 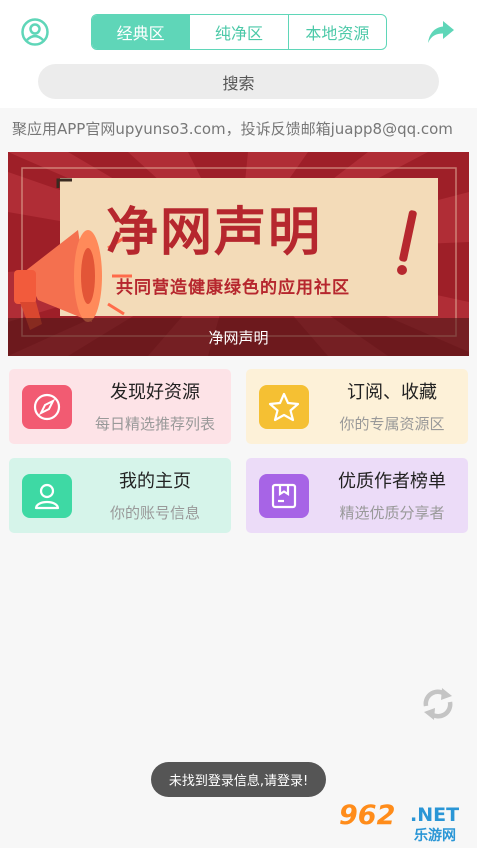 What do you see at coordinates (47, 496) in the screenshot?
I see `user-icon` at bounding box center [47, 496].